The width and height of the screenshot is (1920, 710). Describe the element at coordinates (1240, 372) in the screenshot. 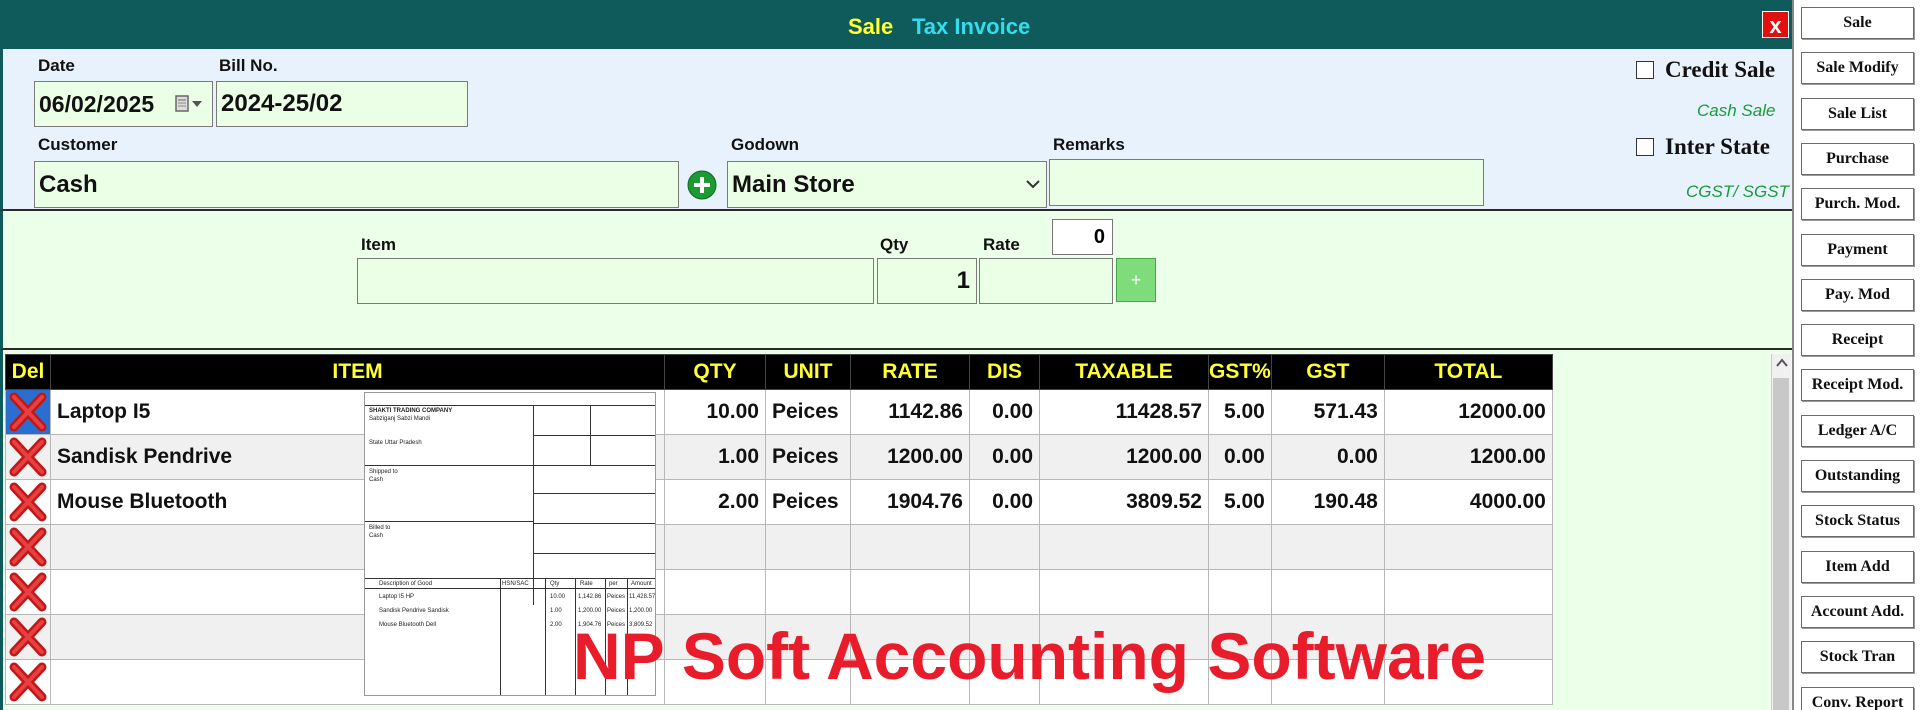

I see `col-header-gst-percent: GST%` at that location.